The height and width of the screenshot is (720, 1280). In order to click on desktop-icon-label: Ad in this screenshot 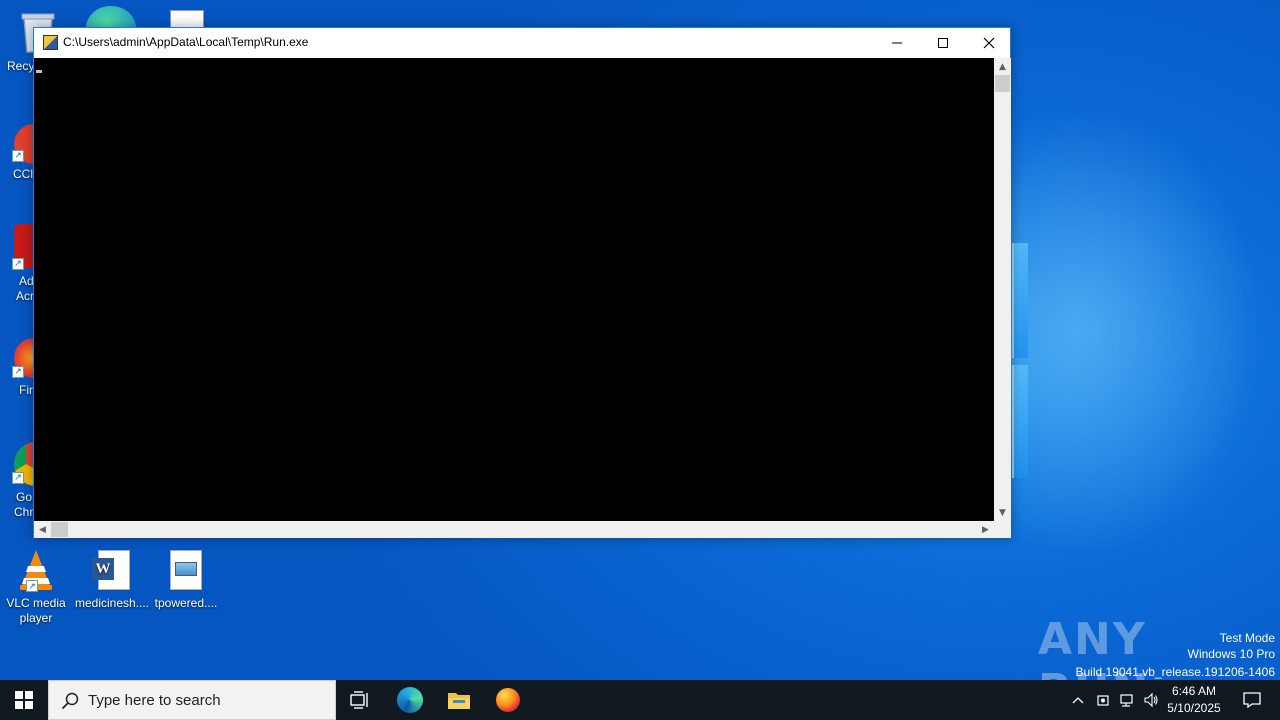, I will do `click(26, 281)`.